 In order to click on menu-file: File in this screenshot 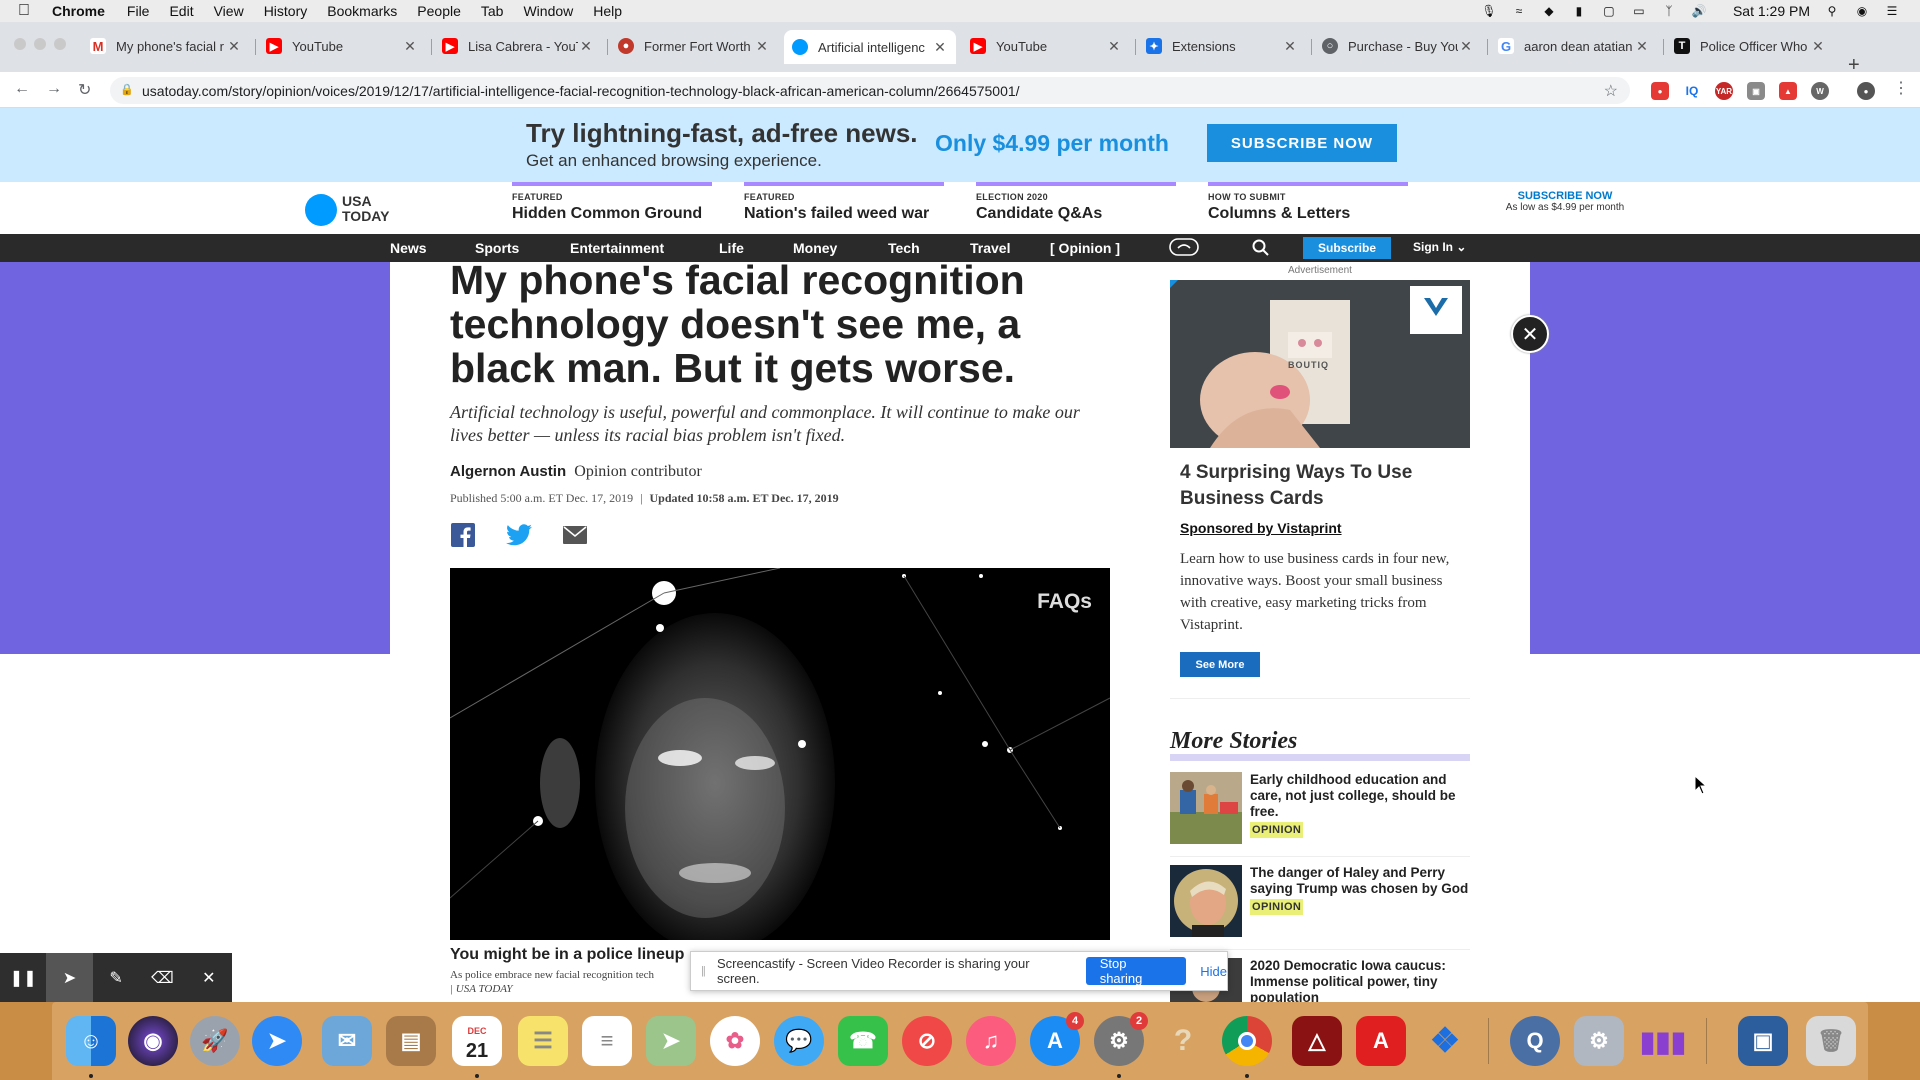, I will do `click(138, 11)`.